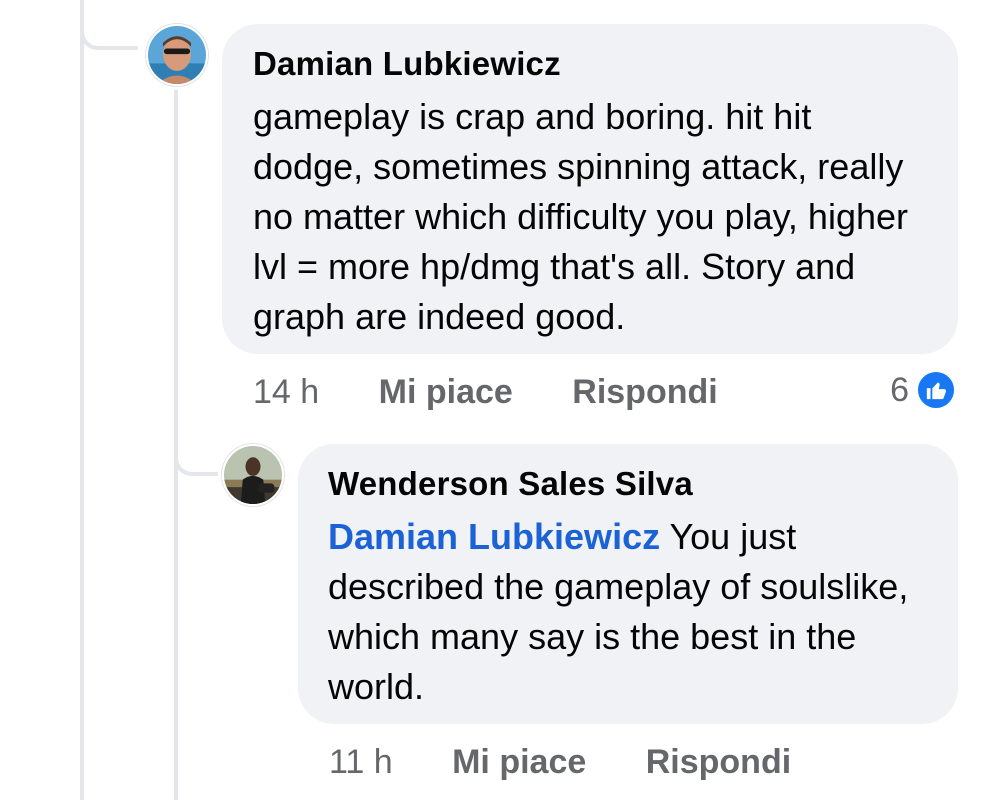  I want to click on avatar-wenderson-image, so click(253, 475).